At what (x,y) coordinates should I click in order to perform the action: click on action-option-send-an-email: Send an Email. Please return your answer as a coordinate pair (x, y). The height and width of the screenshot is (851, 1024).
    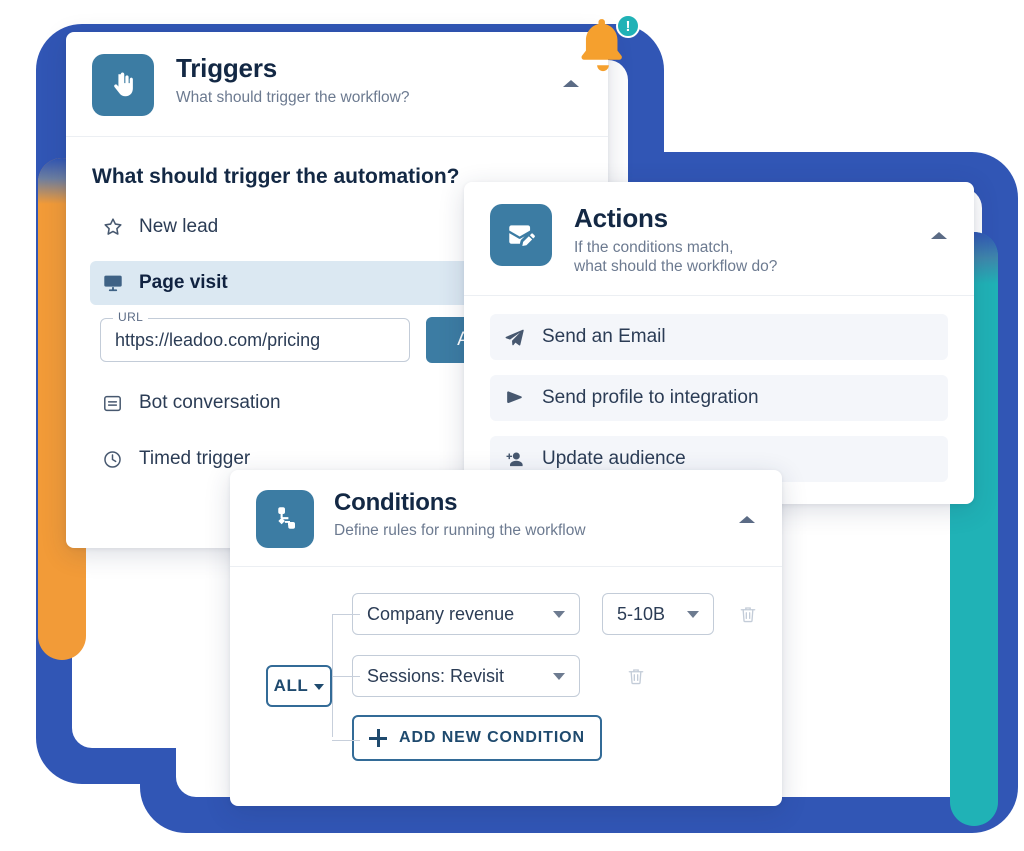
    Looking at the image, I should click on (719, 337).